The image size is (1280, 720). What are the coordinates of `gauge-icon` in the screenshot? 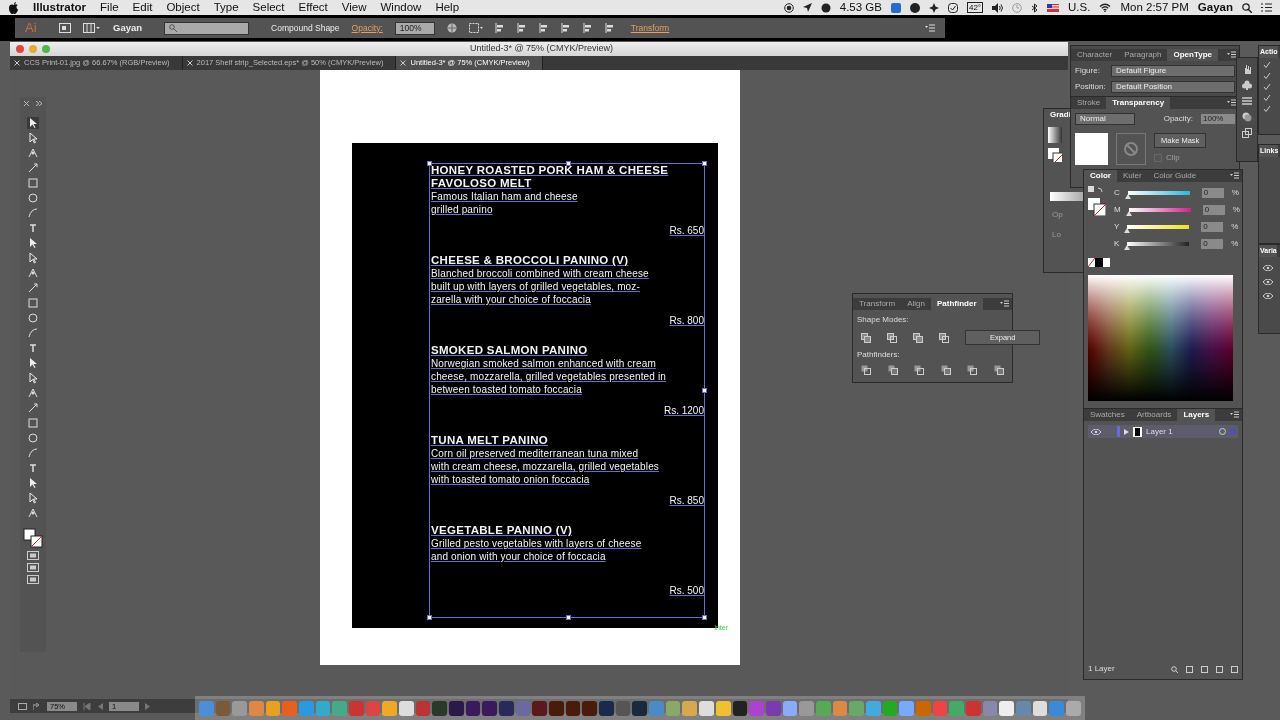 It's located at (825, 7).